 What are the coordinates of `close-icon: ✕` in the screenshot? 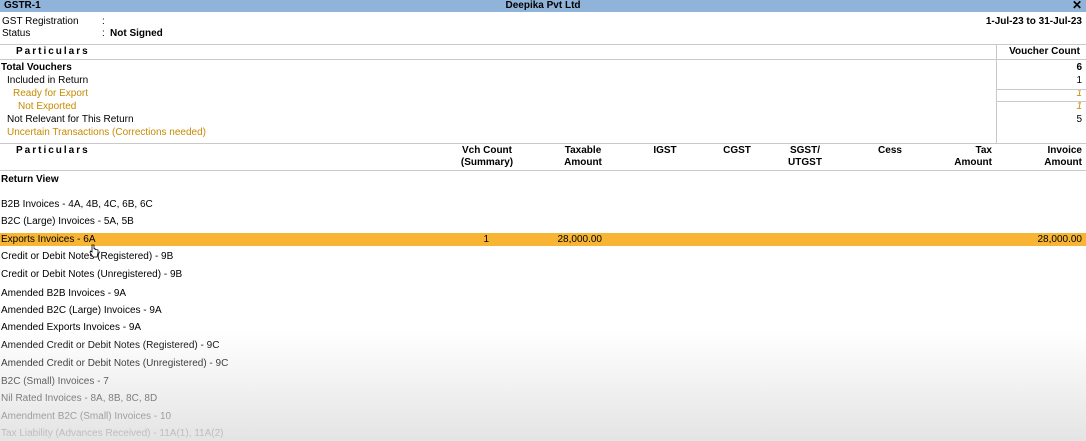 It's located at (1077, 5).